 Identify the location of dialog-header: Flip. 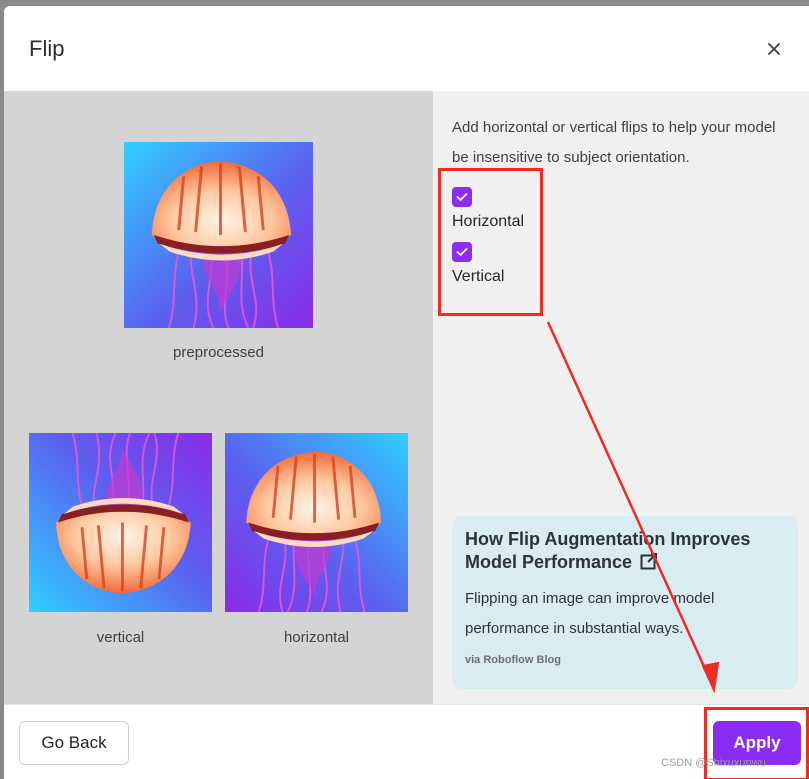
(406, 48).